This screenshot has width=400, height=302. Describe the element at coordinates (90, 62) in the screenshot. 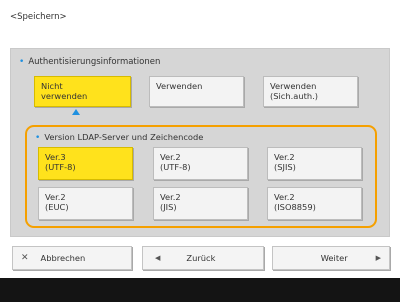

I see `auth-section-label: • Authentisierungsinformationen` at that location.